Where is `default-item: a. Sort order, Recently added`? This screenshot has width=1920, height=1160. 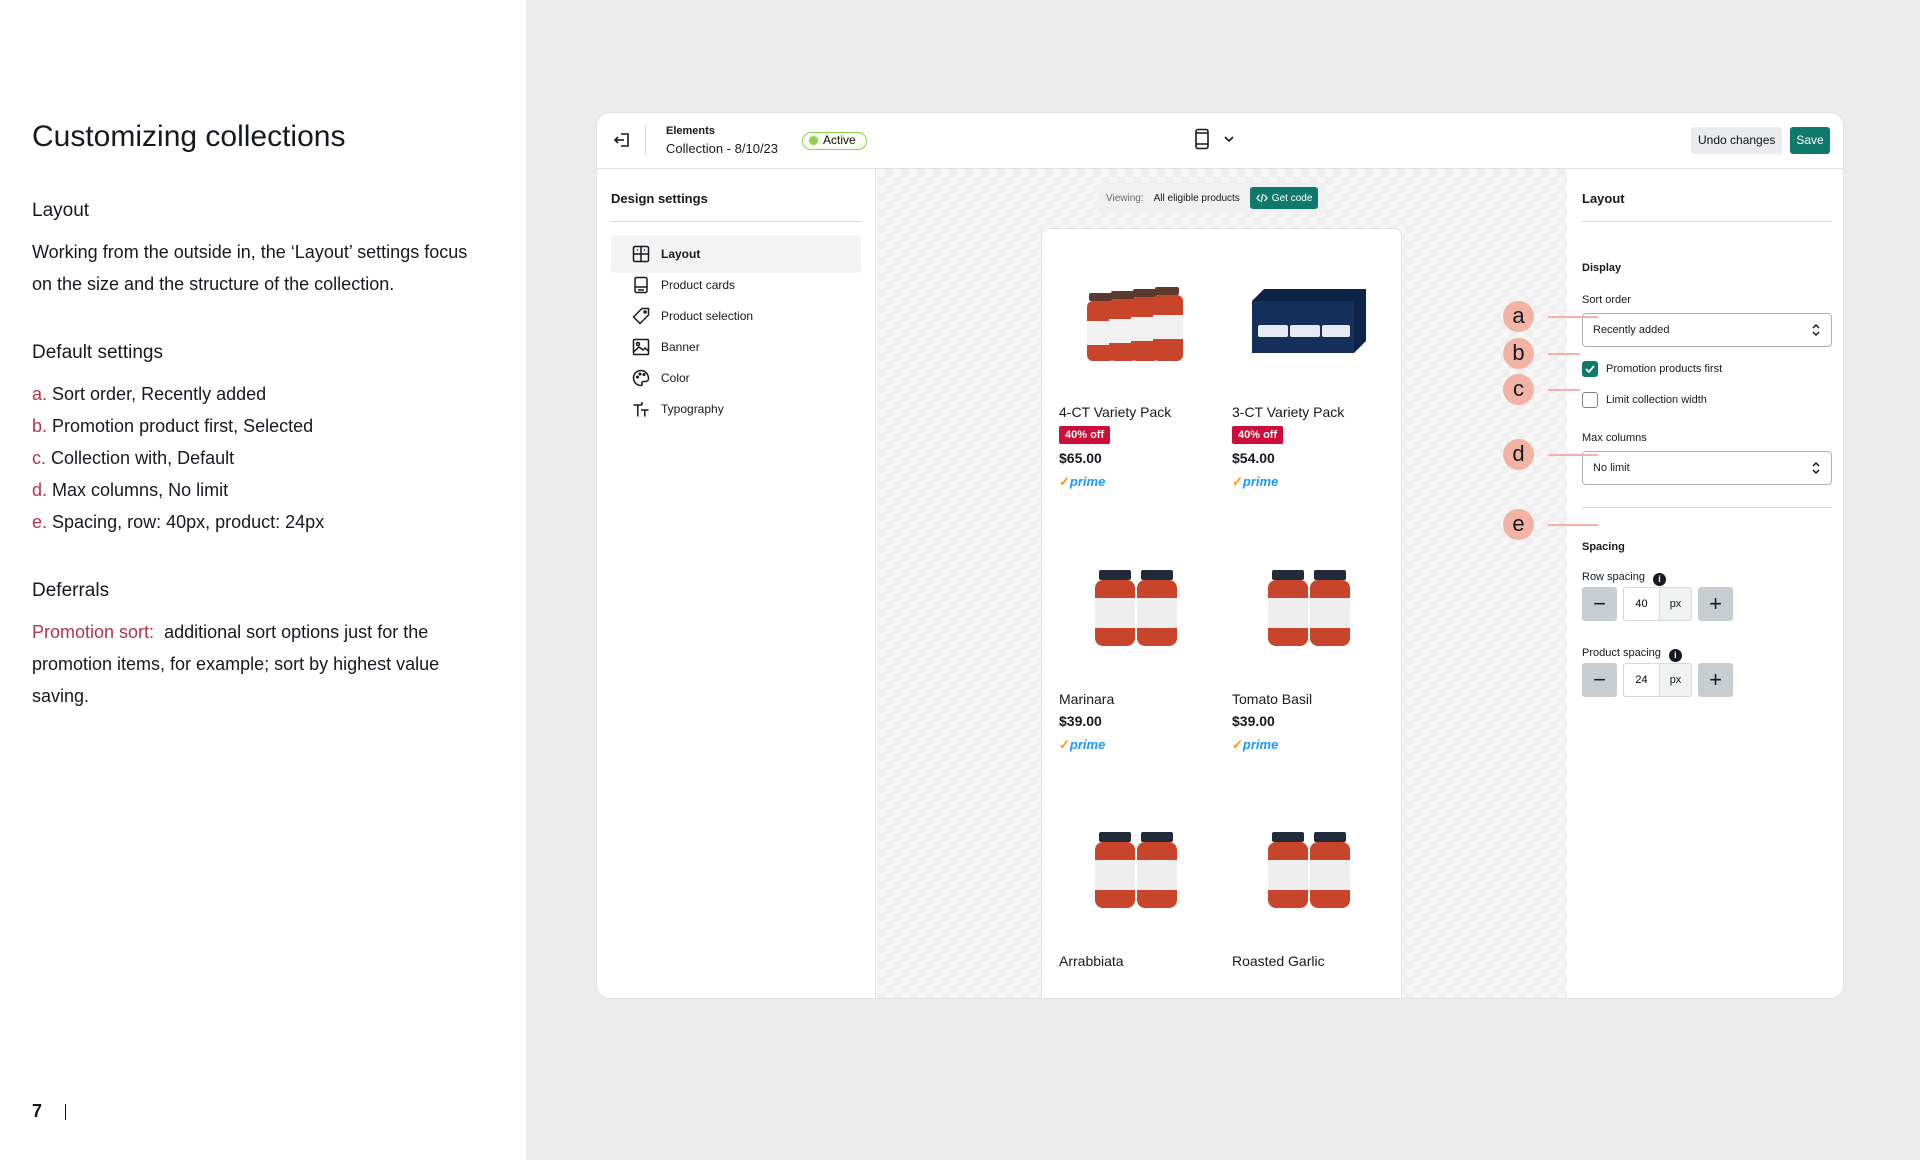 default-item: a. Sort order, Recently added is located at coordinates (257, 394).